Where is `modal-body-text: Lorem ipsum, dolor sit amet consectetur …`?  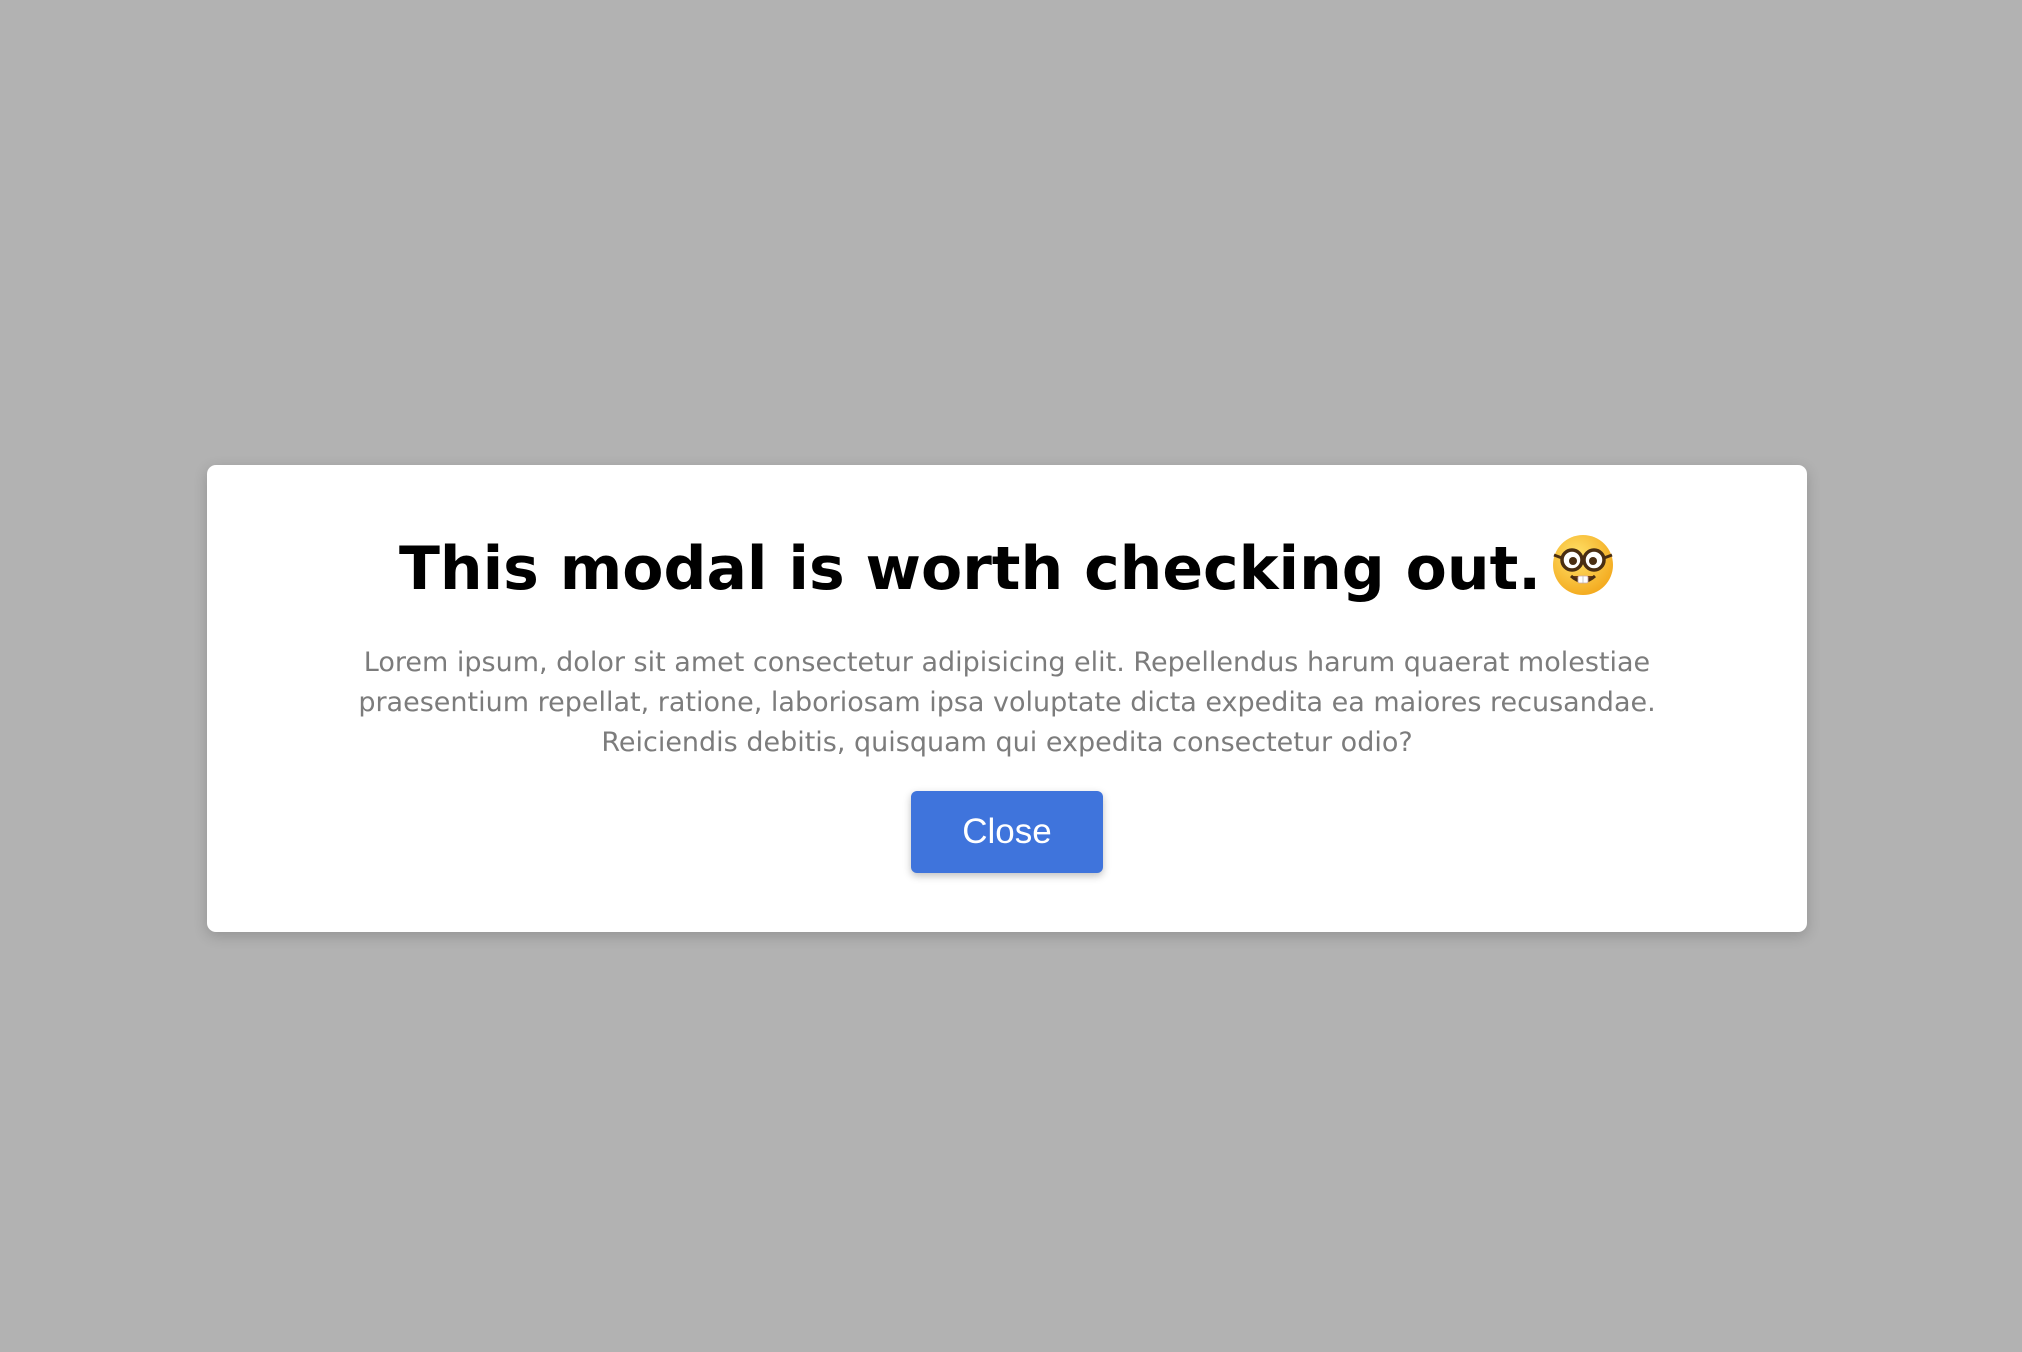
modal-body-text: Lorem ipsum, dolor sit amet consectetur … is located at coordinates (1007, 702).